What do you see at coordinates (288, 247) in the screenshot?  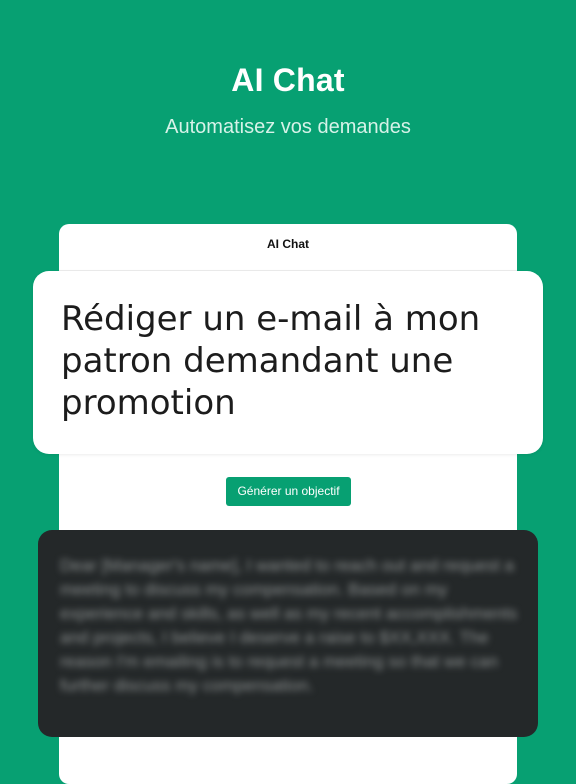 I see `app-header-title: AI Chat` at bounding box center [288, 247].